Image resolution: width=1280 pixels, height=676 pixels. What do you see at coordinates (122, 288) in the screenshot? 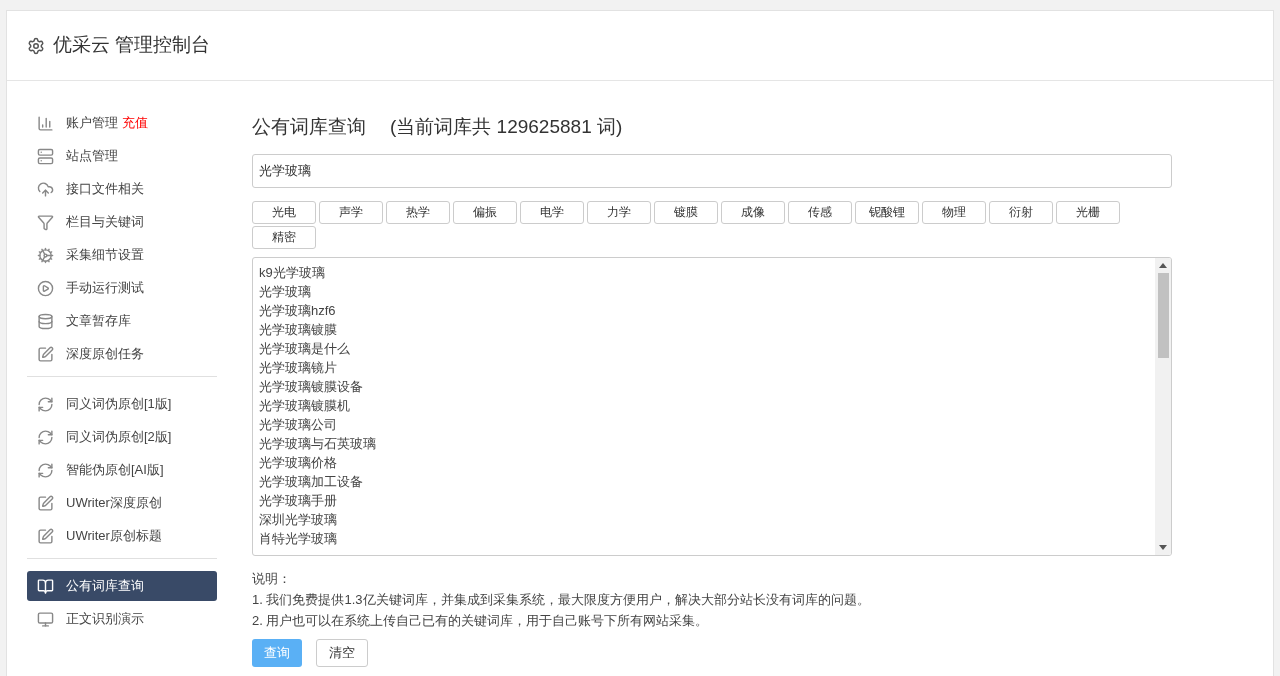
I see `sidebar-item: 手动运行测试` at bounding box center [122, 288].